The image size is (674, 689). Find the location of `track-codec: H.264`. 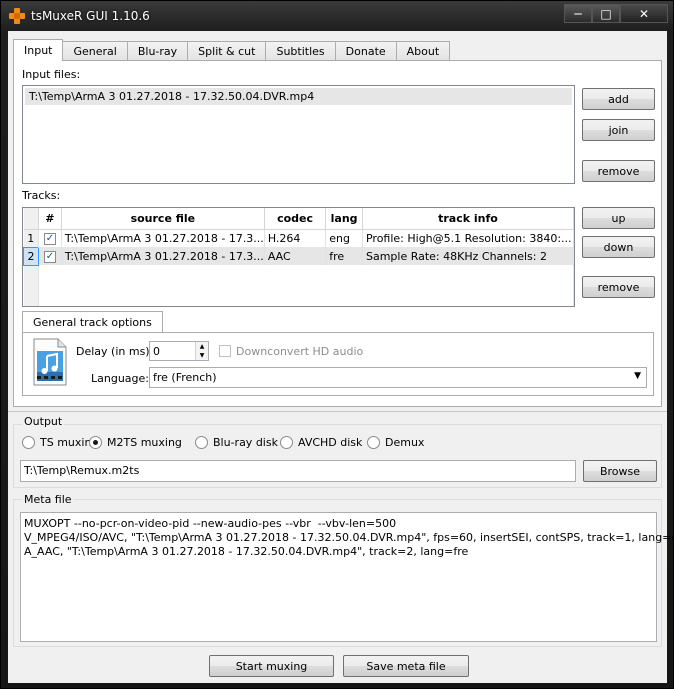

track-codec: H.264 is located at coordinates (295, 238).